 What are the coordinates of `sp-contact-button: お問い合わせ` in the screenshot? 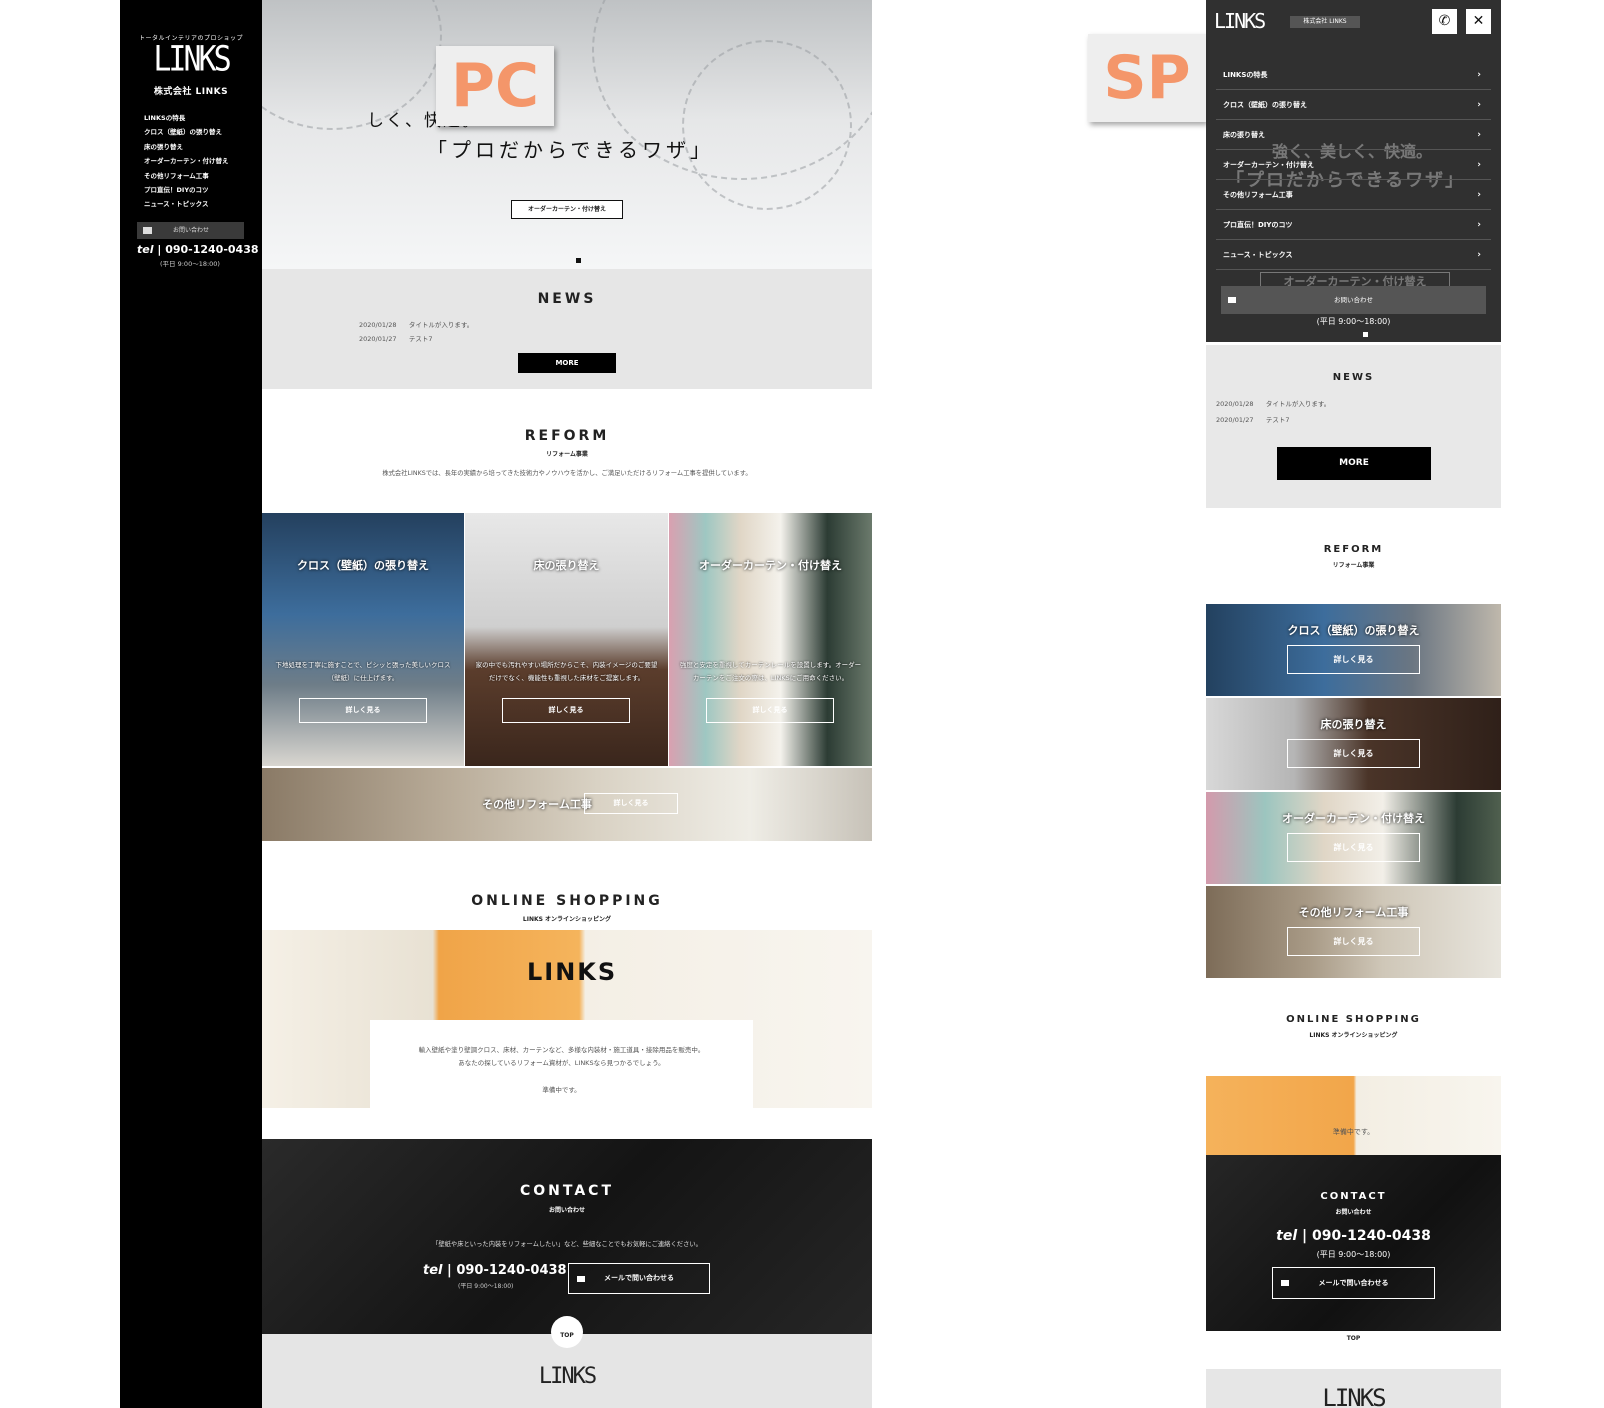 It's located at (1353, 300).